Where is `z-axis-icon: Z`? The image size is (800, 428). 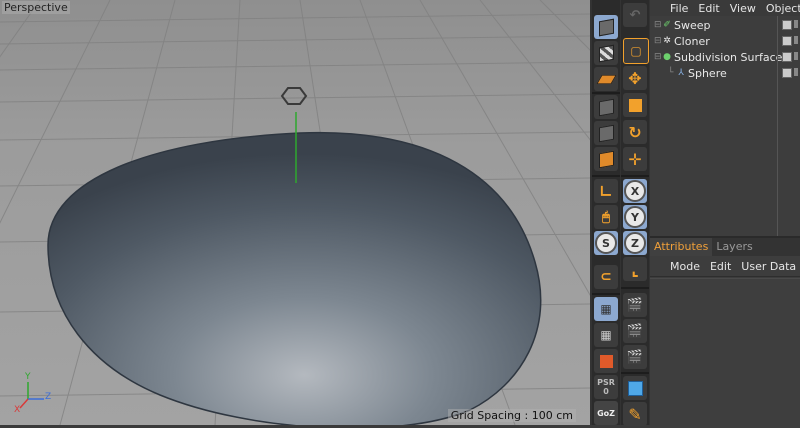 z-axis-icon: Z is located at coordinates (635, 243).